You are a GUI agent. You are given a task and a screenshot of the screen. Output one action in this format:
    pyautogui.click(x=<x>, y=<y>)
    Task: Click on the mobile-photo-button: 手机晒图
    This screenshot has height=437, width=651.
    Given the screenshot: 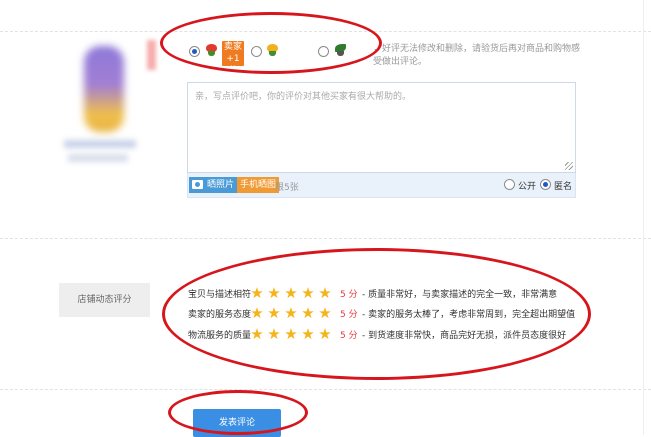 What is the action you would take?
    pyautogui.click(x=258, y=185)
    